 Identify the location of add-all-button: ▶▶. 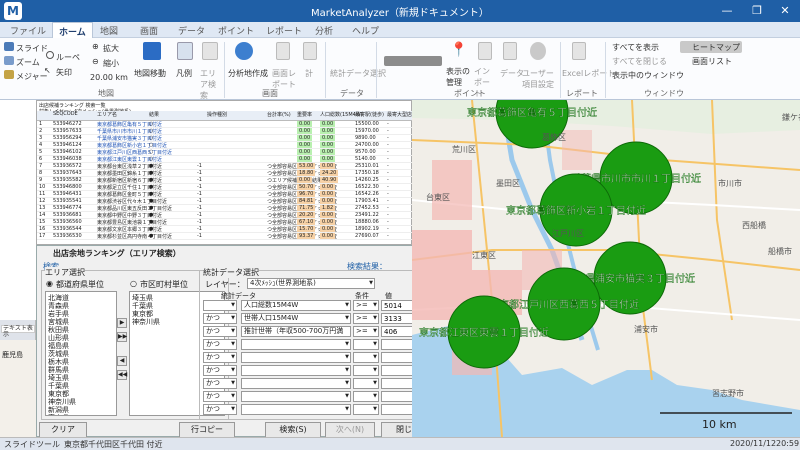
(122, 337).